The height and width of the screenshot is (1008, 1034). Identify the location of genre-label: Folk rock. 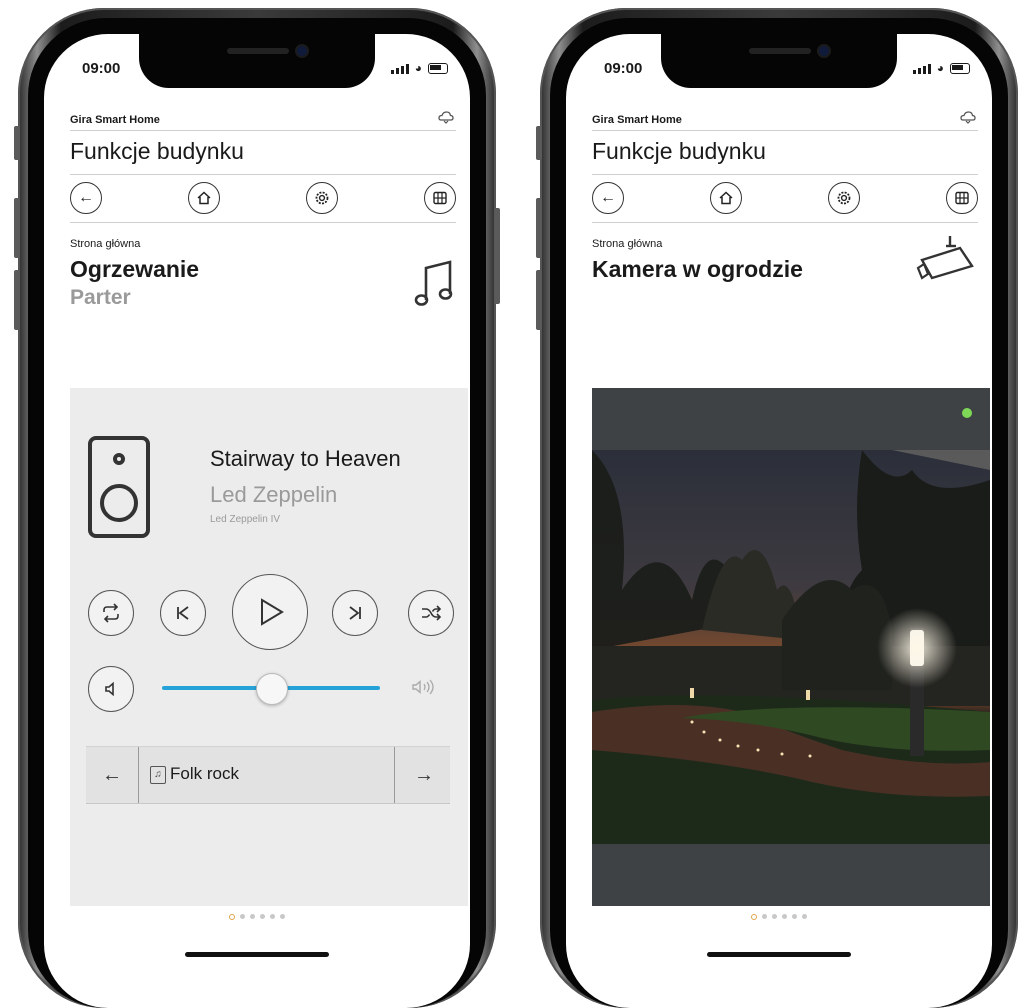
(204, 774).